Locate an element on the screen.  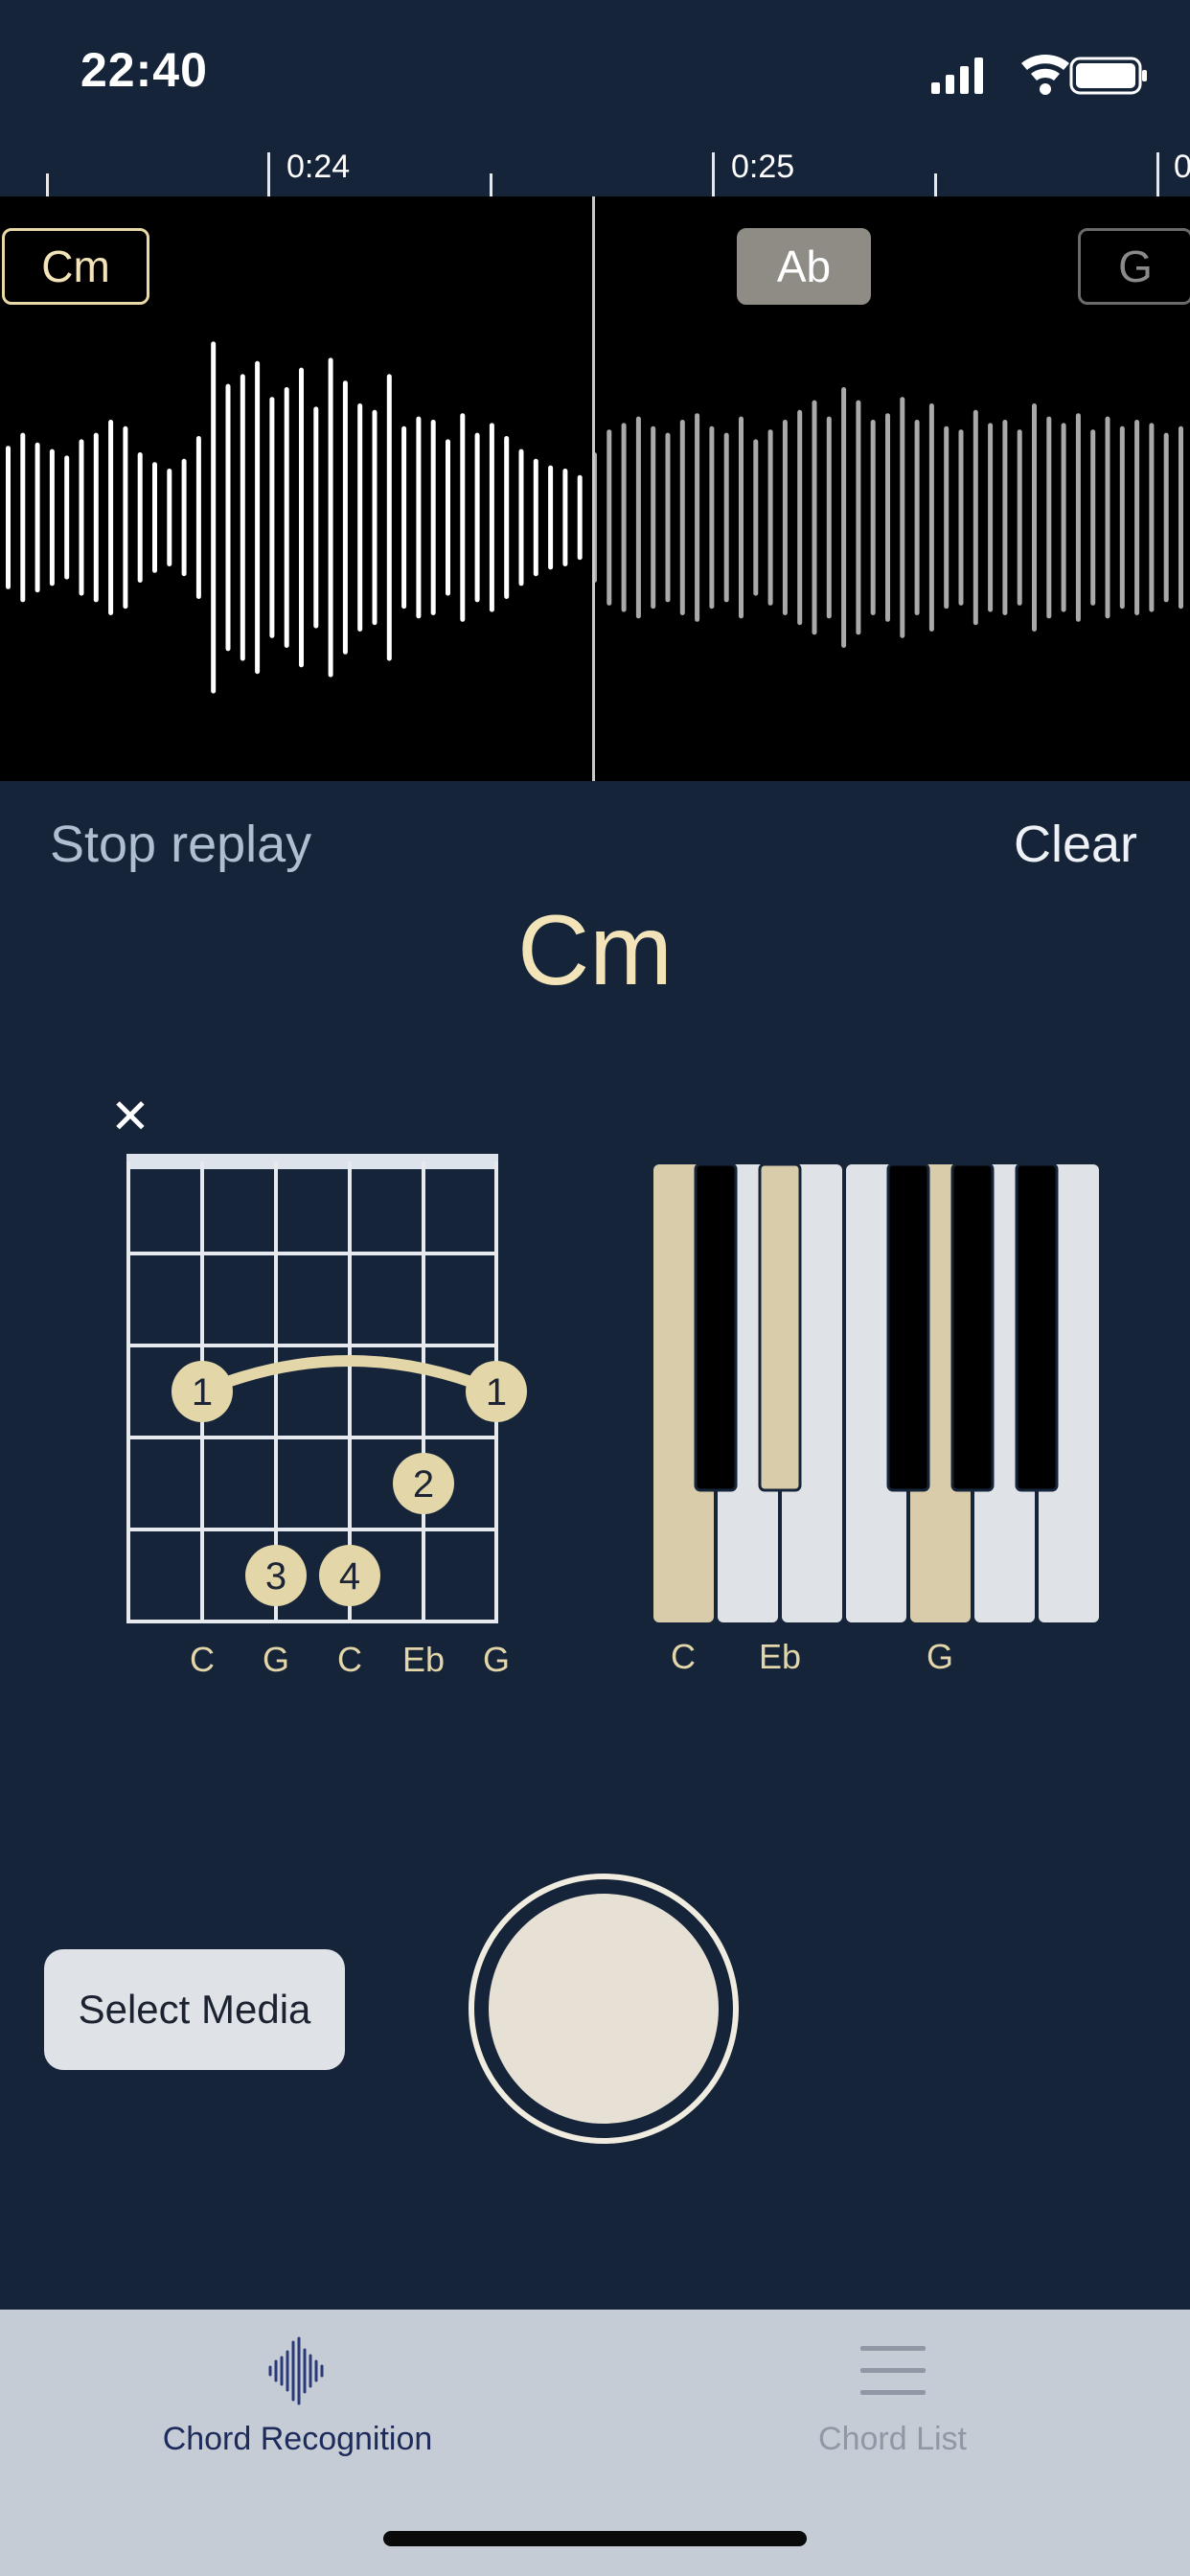
clear-button: Clear is located at coordinates (1075, 844).